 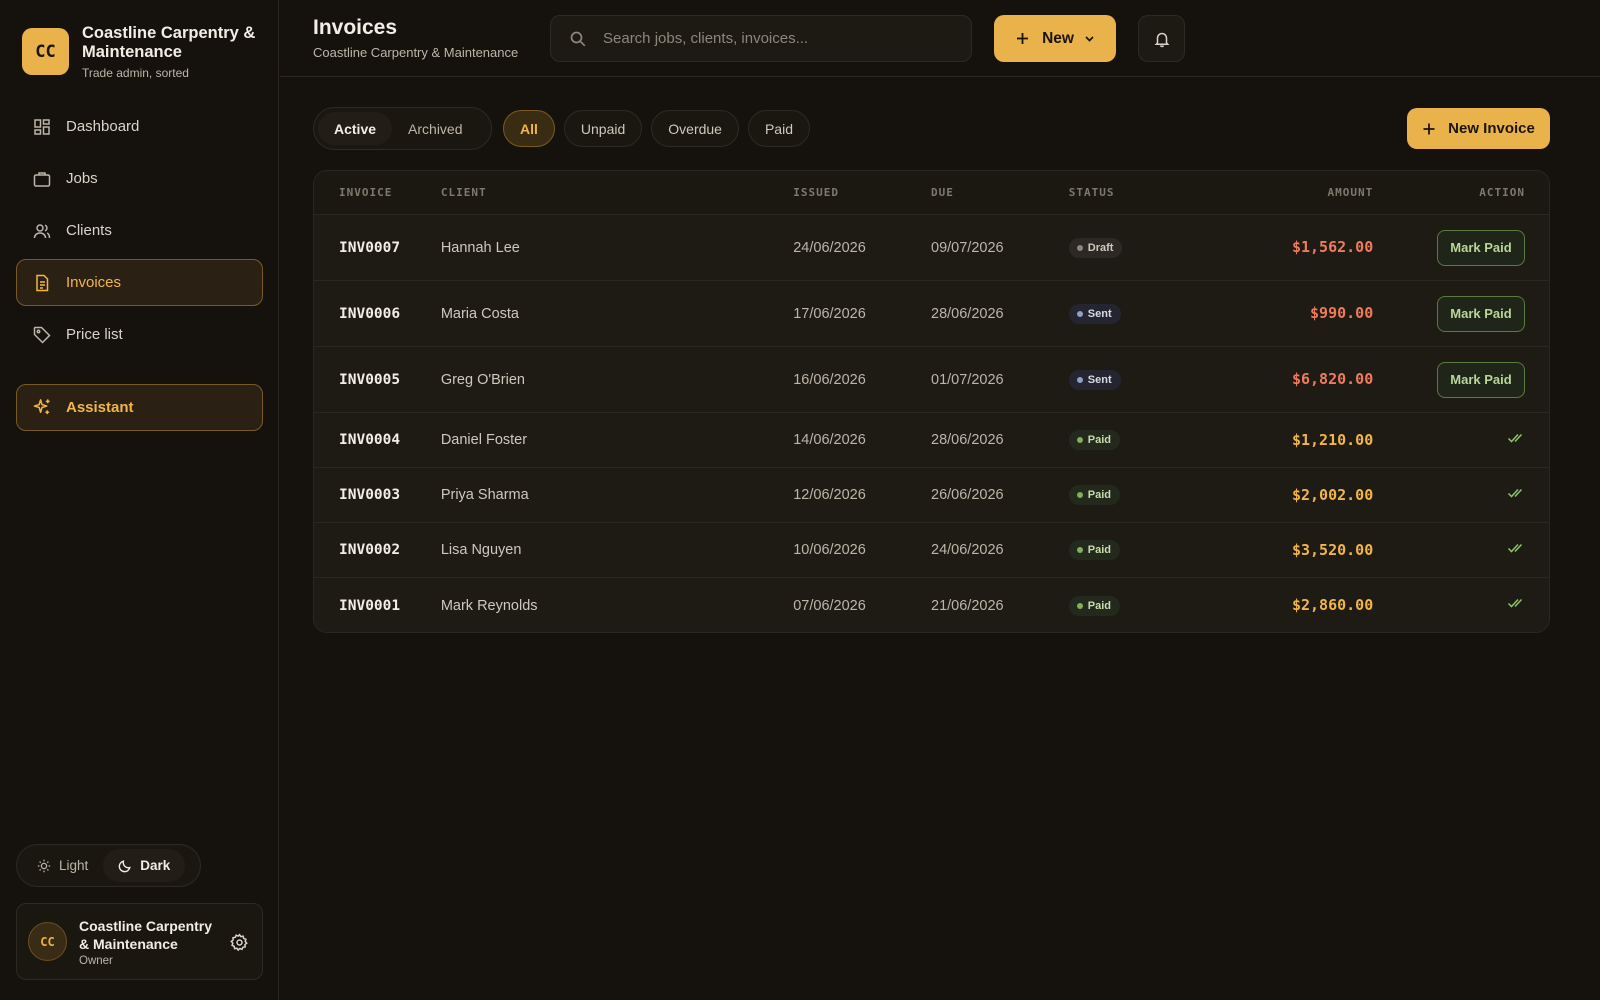 What do you see at coordinates (94, 334) in the screenshot?
I see `sidebar-item-label: Price list` at bounding box center [94, 334].